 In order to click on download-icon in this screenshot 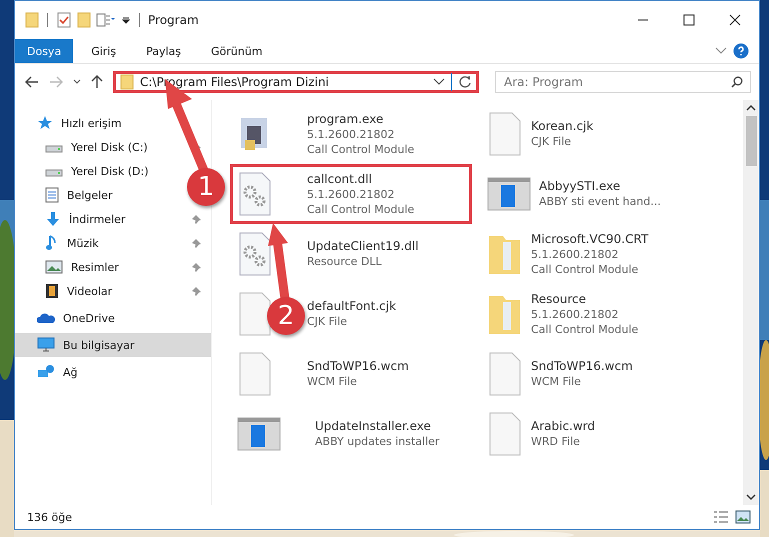, I will do `click(53, 219)`.